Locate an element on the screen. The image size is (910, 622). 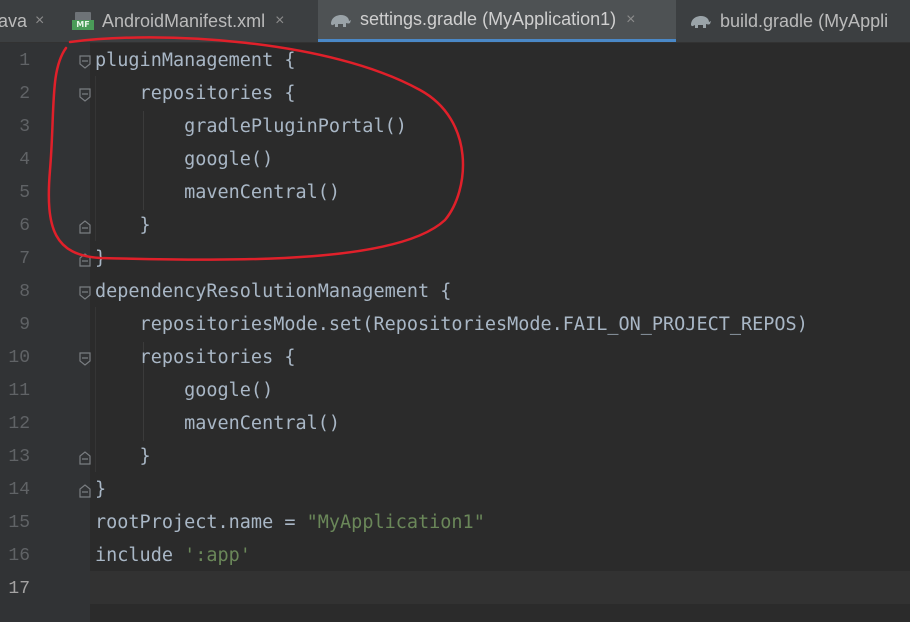
code-token: include is located at coordinates (140, 555).